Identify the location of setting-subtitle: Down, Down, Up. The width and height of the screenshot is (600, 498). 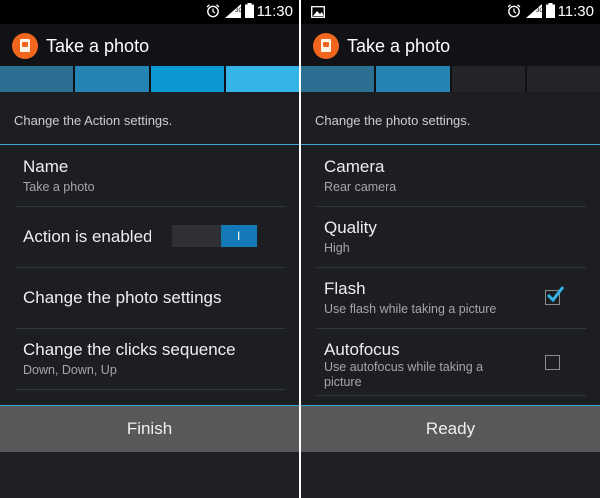
(70, 370).